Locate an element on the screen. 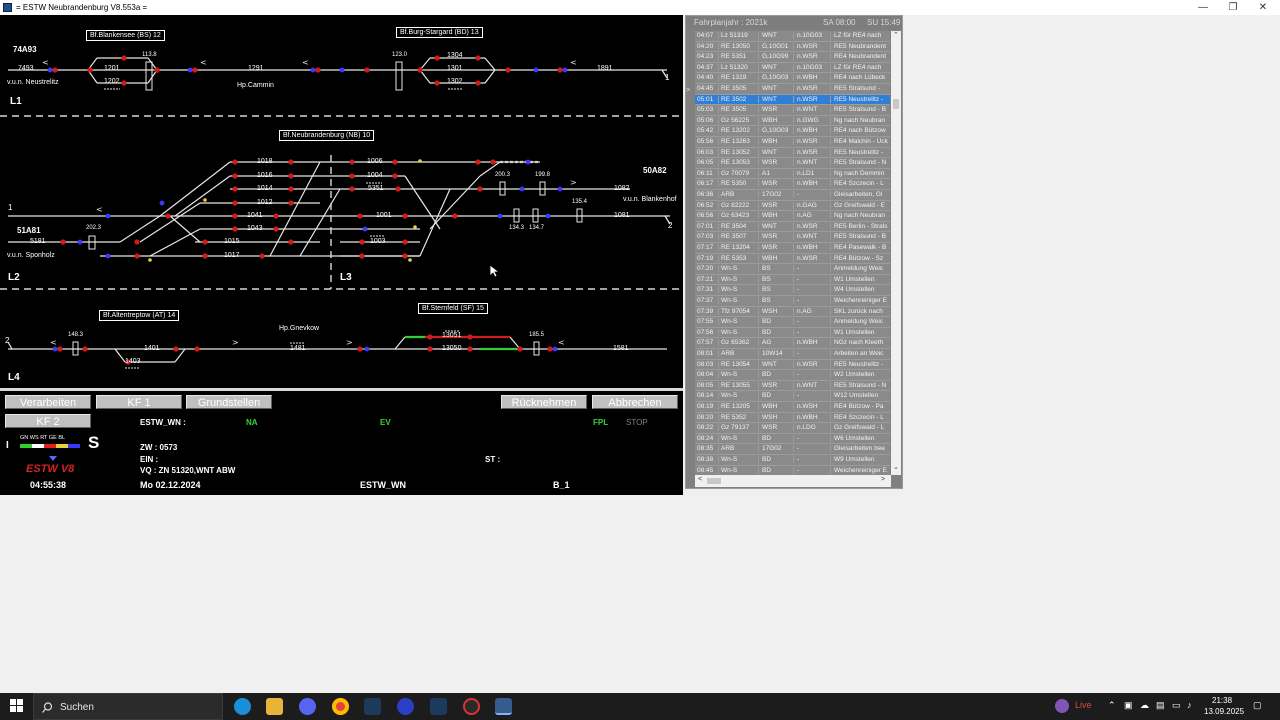 The image size is (1280, 720). track-number: 1301 is located at coordinates (455, 68).